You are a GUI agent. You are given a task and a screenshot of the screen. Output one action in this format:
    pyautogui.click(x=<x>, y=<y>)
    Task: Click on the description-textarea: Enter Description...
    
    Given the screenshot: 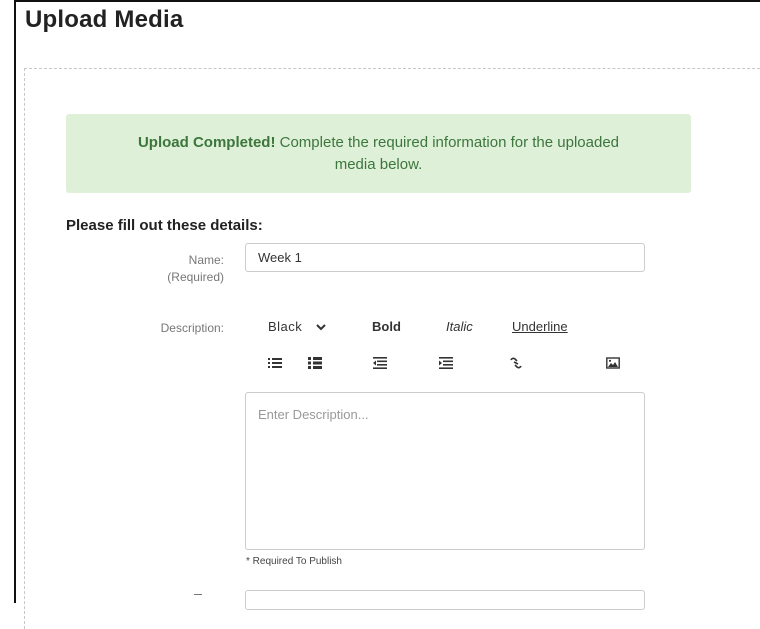 What is the action you would take?
    pyautogui.click(x=445, y=471)
    